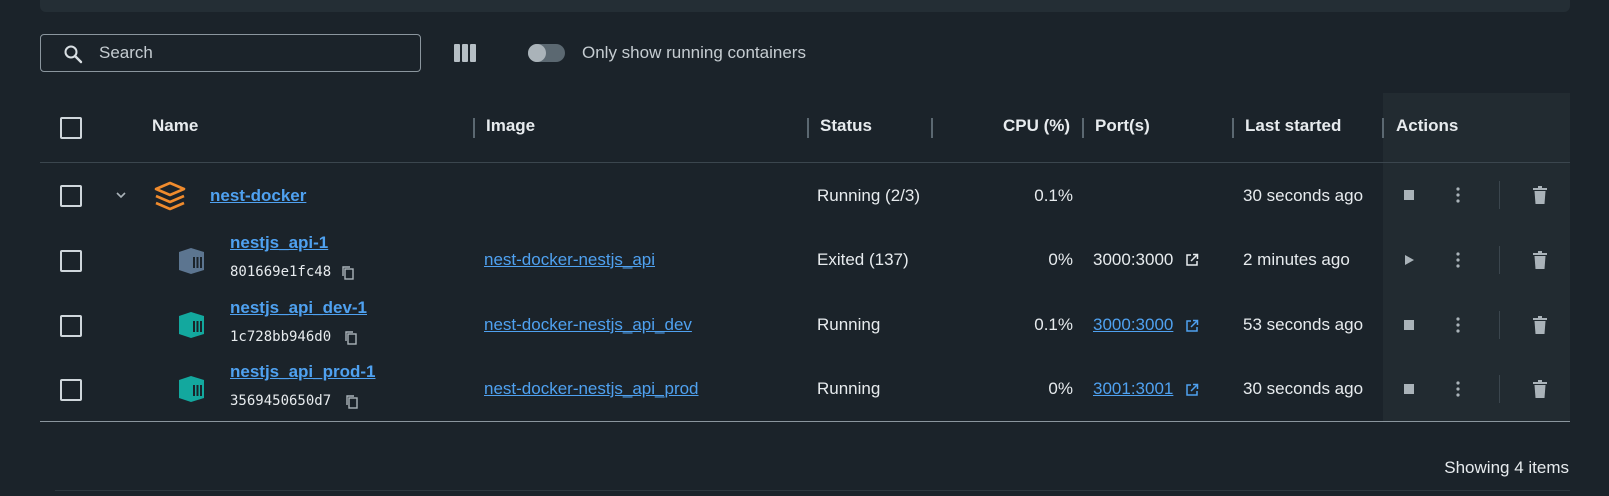  What do you see at coordinates (281, 401) in the screenshot?
I see `container-id: 3569450650d7` at bounding box center [281, 401].